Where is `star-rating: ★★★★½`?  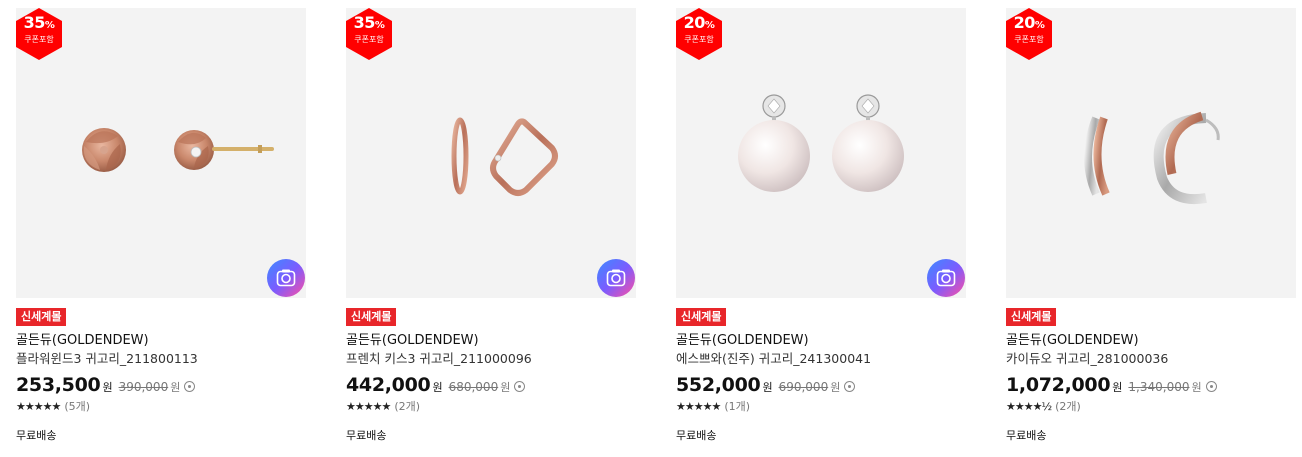 star-rating: ★★★★½ is located at coordinates (1029, 406).